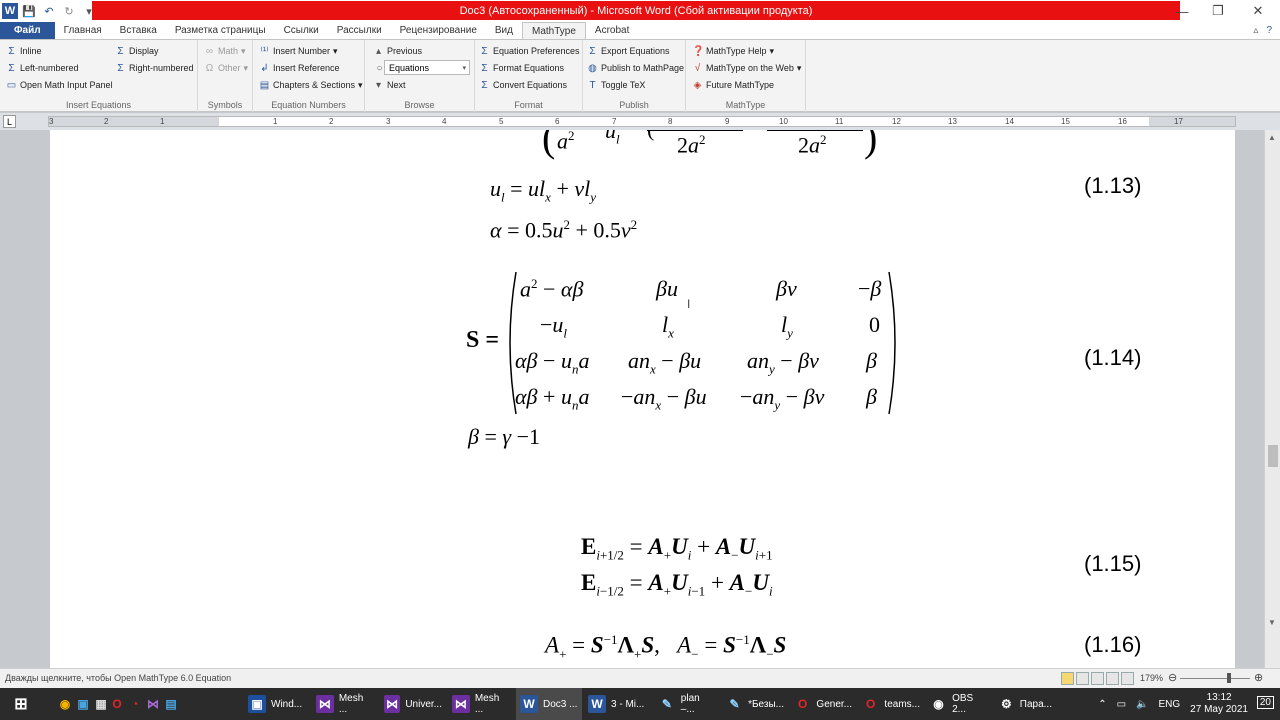  I want to click on web-layout-view-button, so click(1097, 678).